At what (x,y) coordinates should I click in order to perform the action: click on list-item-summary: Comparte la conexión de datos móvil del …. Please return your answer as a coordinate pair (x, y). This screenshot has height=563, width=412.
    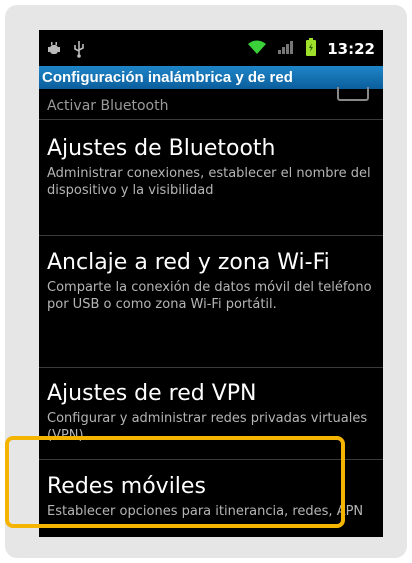
    Looking at the image, I should click on (209, 296).